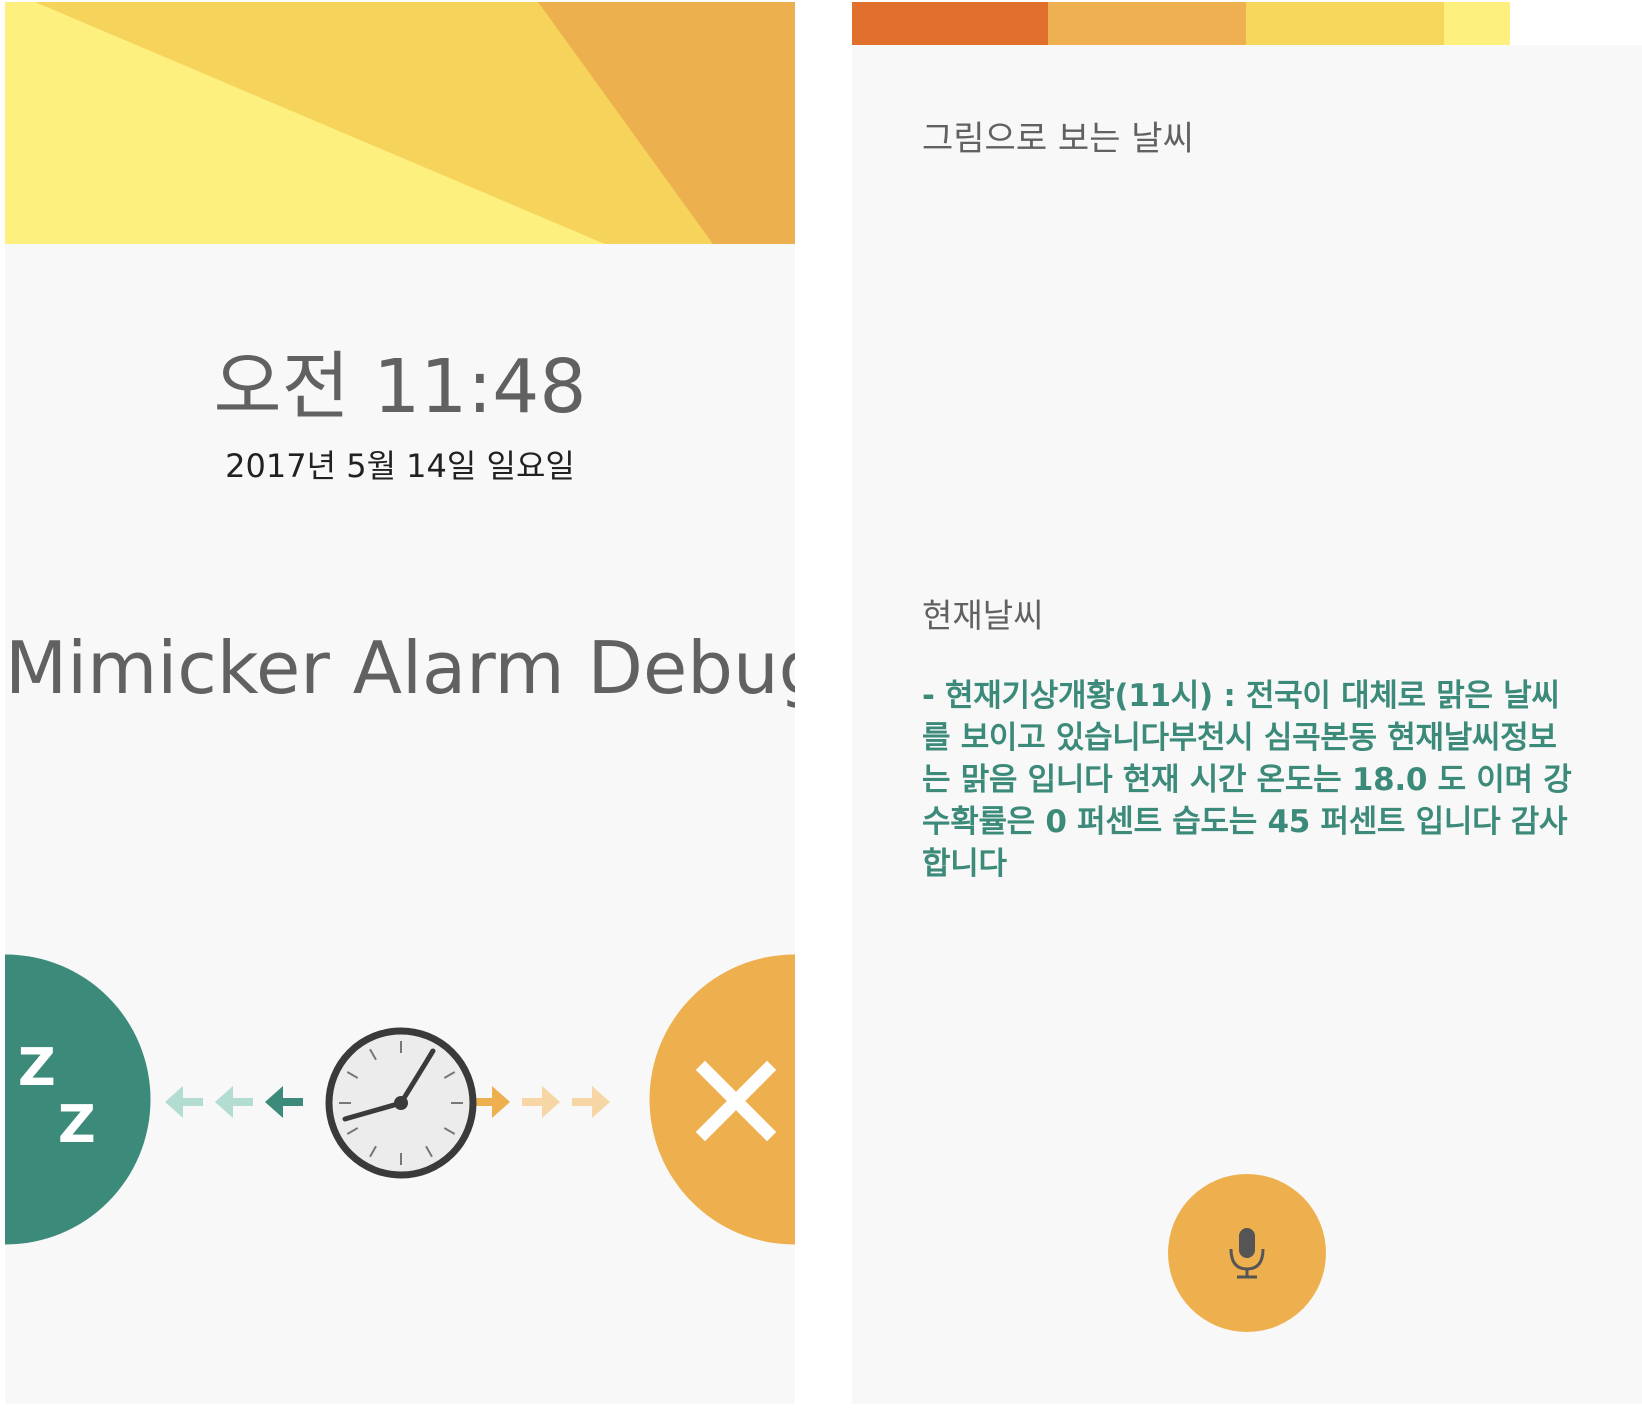  I want to click on header-banner, so click(400, 123).